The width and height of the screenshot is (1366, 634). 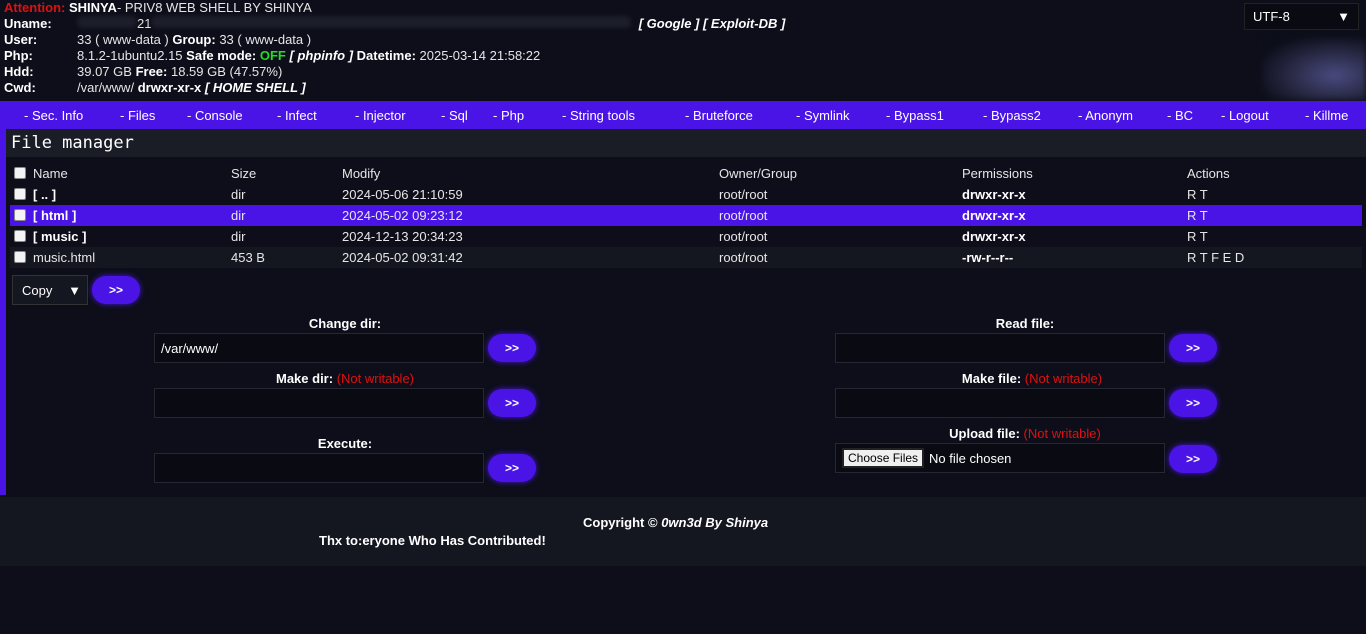 What do you see at coordinates (1105, 115) in the screenshot?
I see `nav-anonym: - Anonym` at bounding box center [1105, 115].